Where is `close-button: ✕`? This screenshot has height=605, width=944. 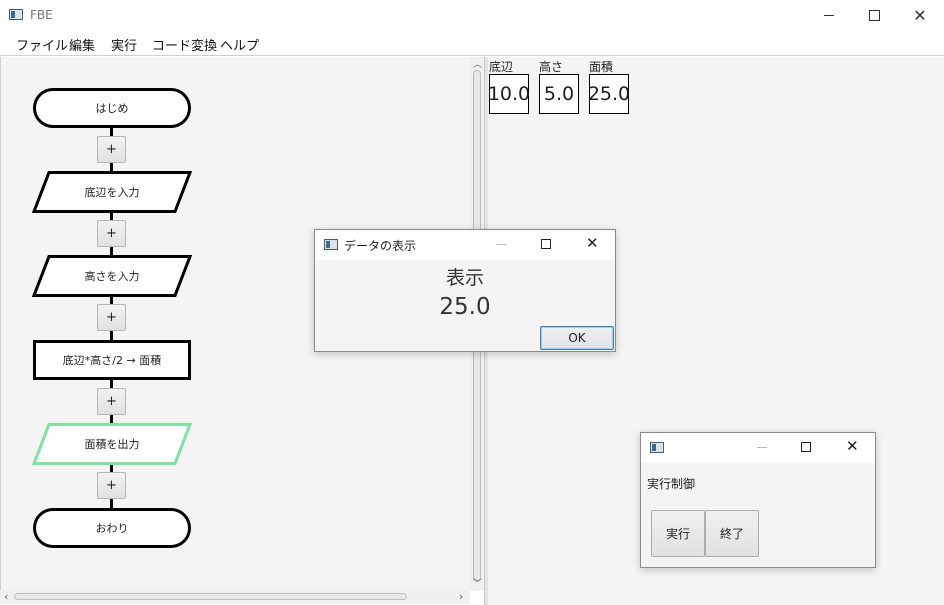
close-button: ✕ is located at coordinates (920, 15).